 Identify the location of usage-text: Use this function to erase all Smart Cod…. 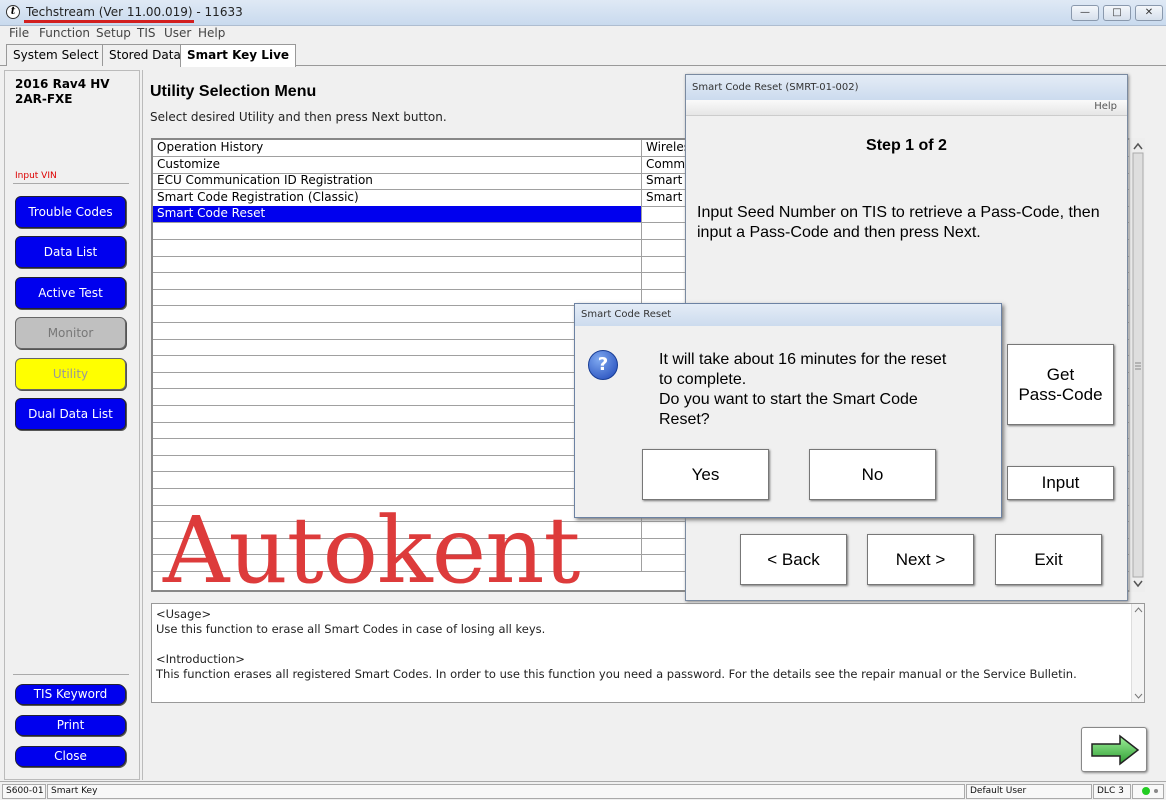
(351, 629).